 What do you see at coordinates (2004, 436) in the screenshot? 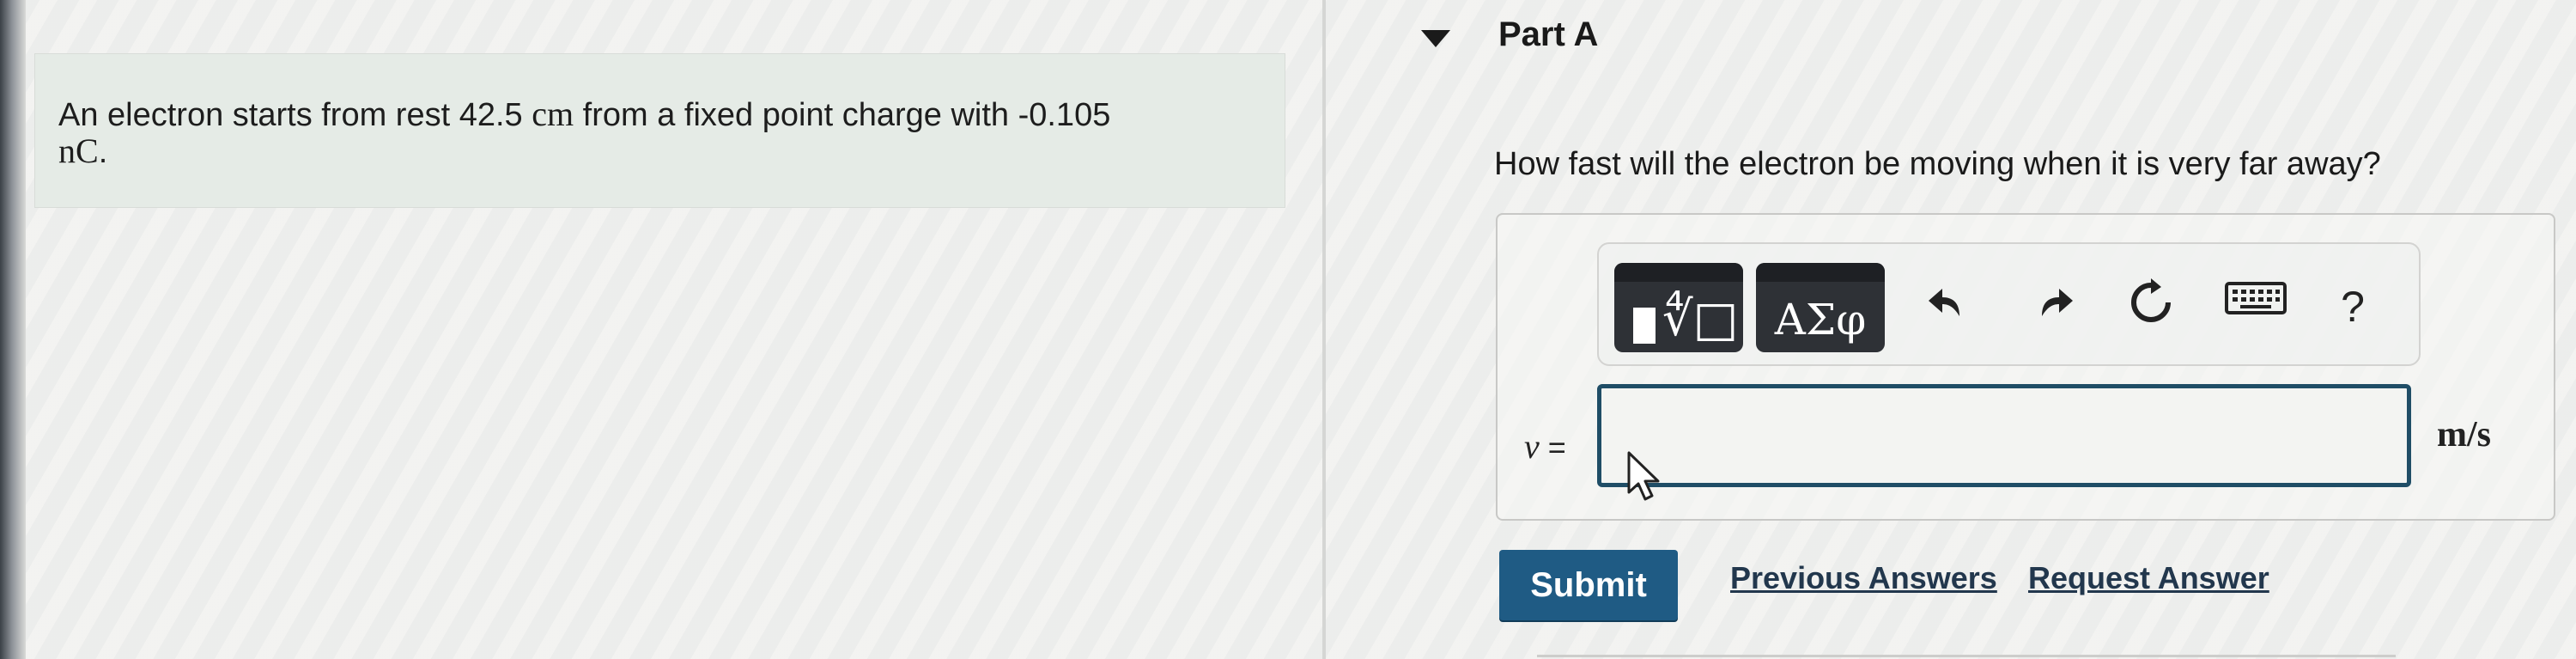
I see `answer-input` at bounding box center [2004, 436].